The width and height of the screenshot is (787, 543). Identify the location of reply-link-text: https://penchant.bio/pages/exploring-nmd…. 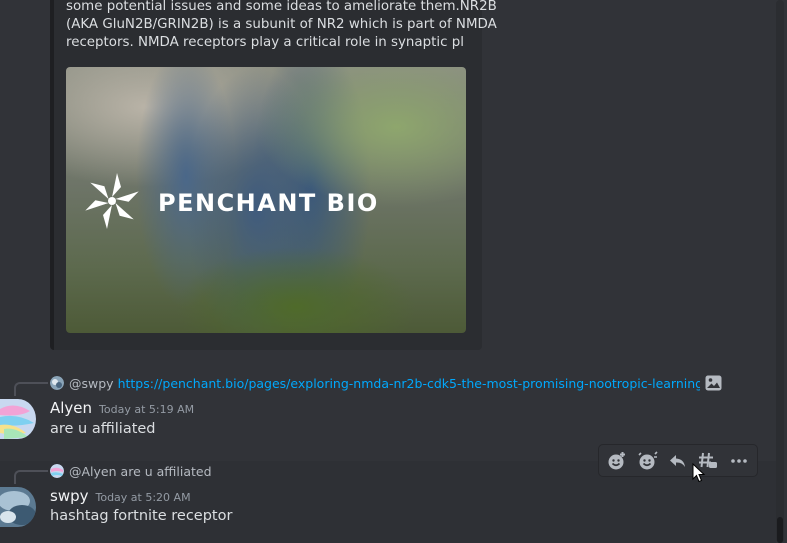
(409, 383).